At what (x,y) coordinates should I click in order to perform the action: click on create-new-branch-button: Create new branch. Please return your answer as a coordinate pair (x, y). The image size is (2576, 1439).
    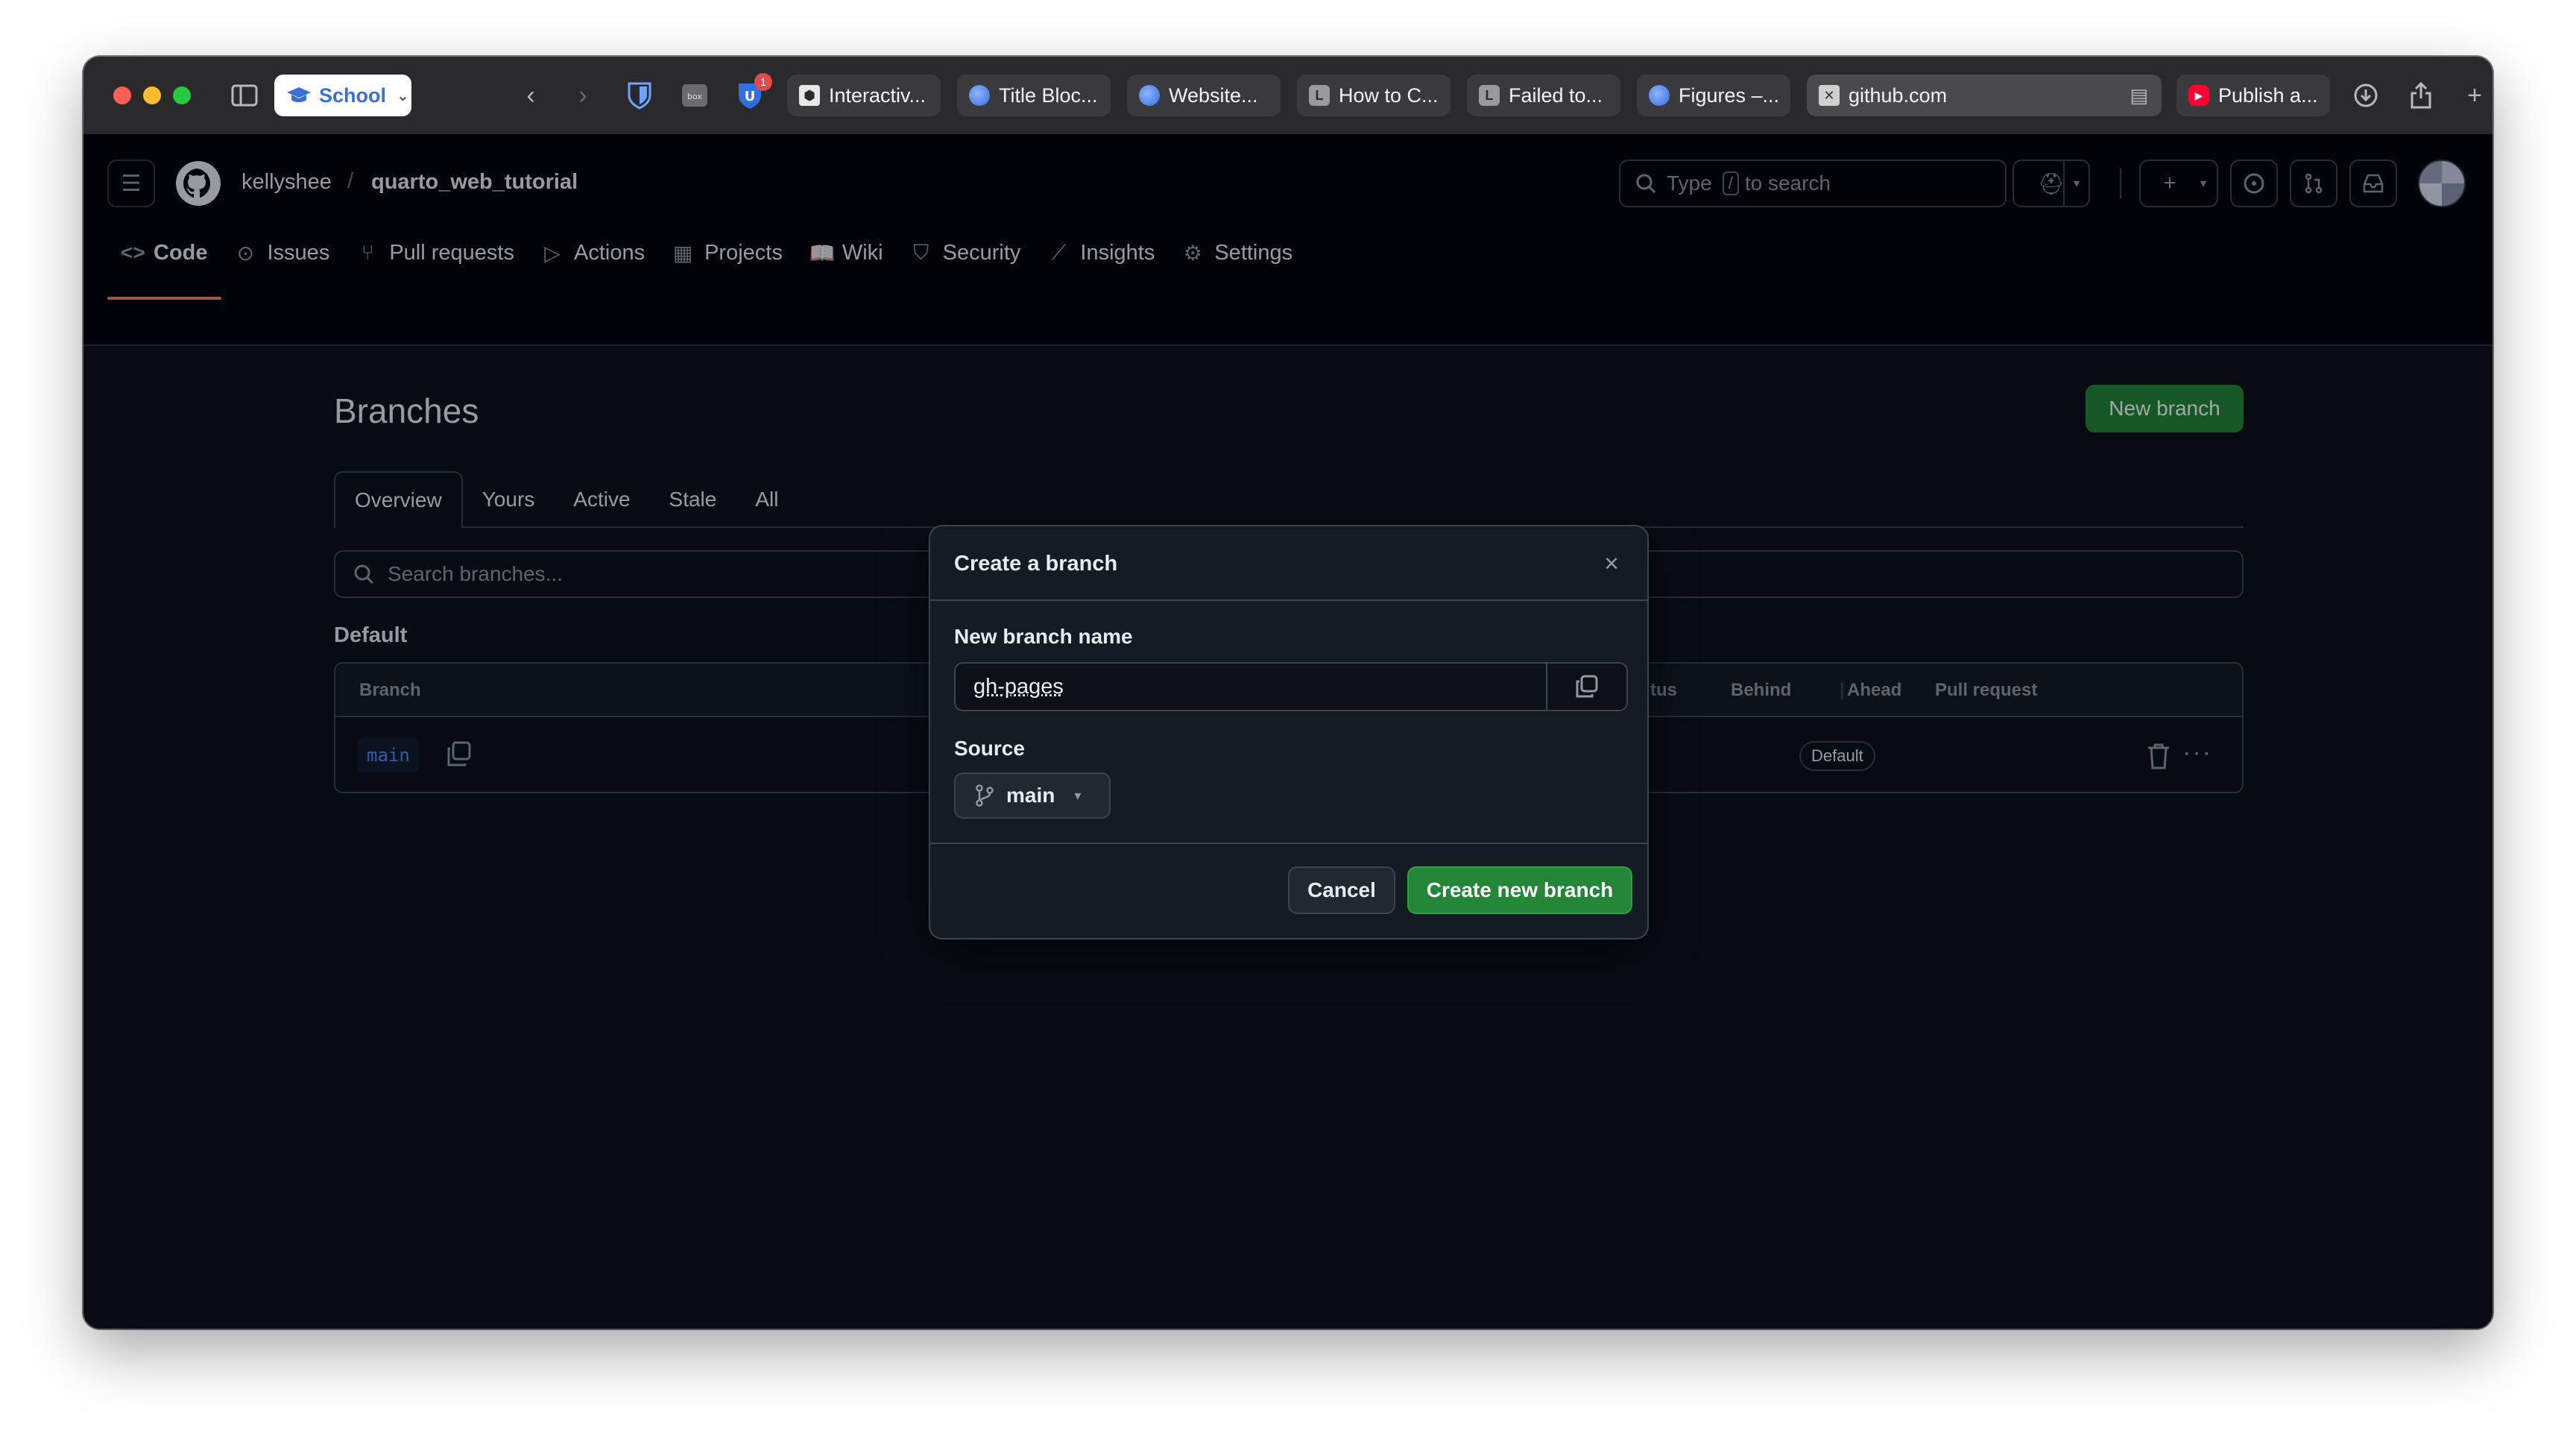
    Looking at the image, I should click on (1520, 890).